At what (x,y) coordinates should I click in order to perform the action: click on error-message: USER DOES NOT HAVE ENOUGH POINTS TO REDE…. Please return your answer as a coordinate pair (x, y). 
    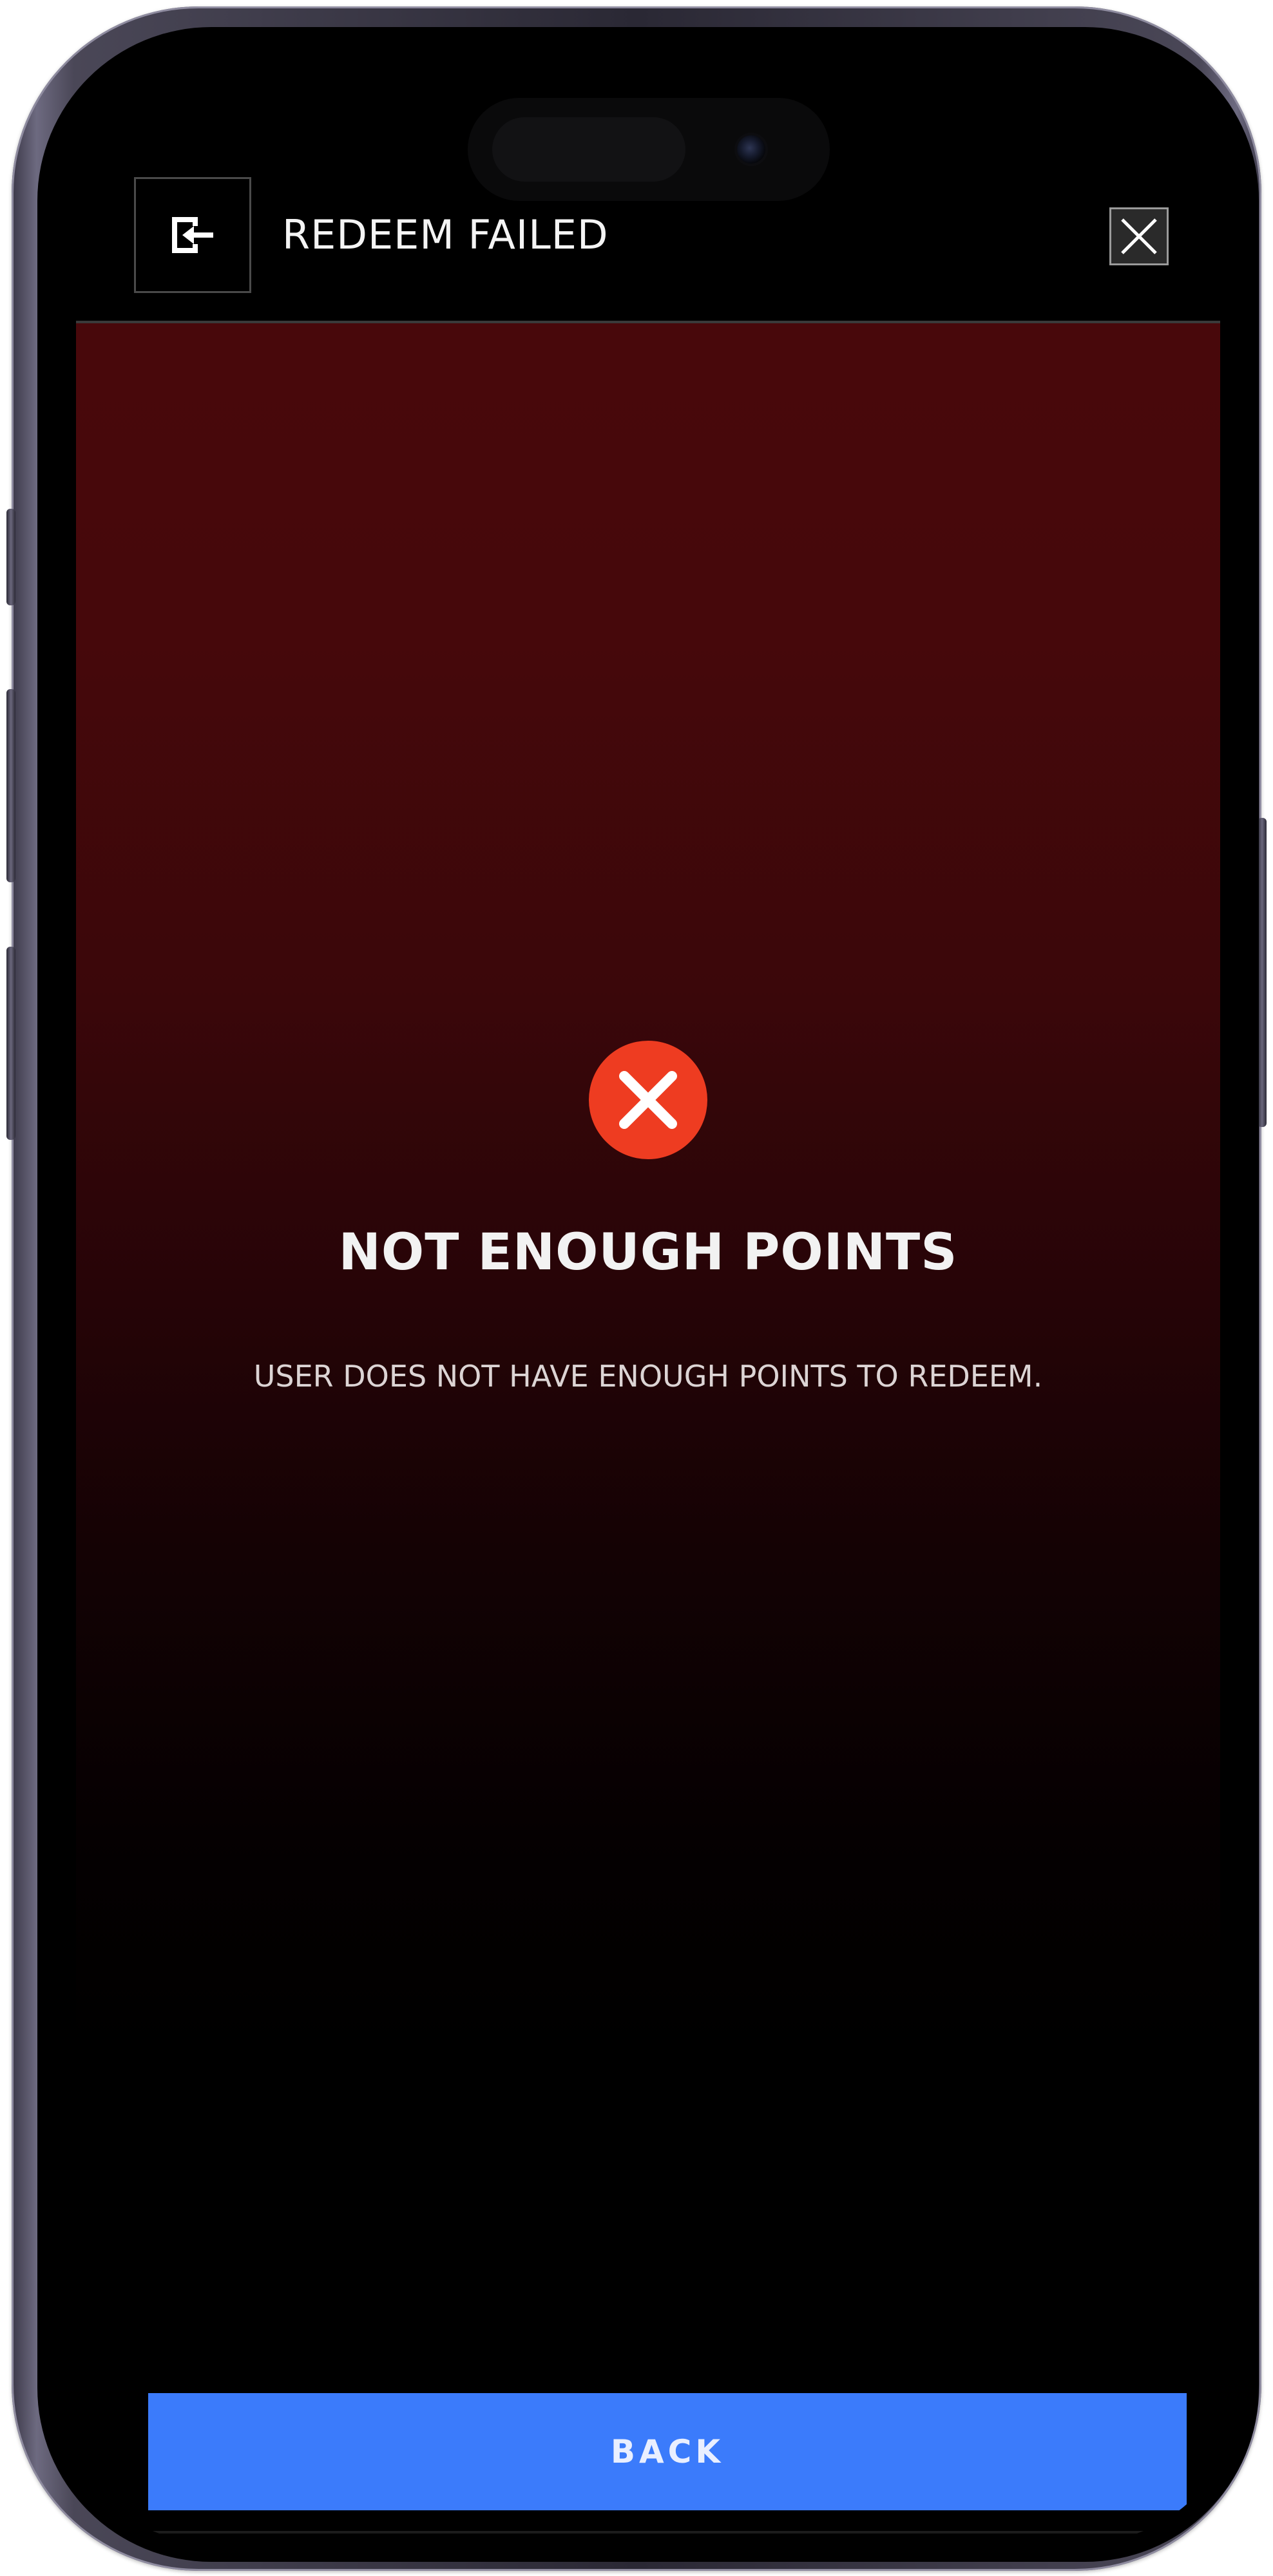
    Looking at the image, I should click on (648, 1376).